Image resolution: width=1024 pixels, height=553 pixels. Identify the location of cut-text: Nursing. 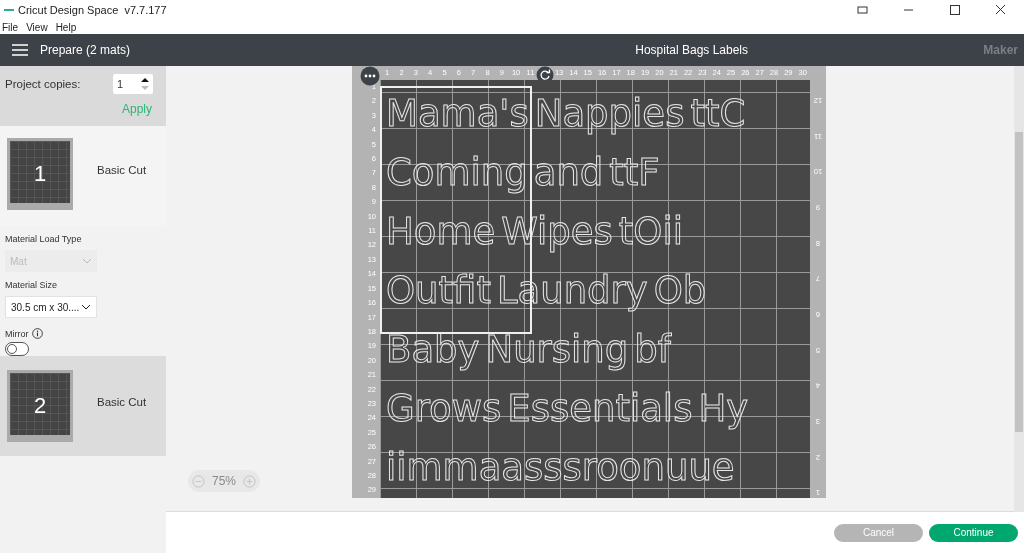
(557, 349).